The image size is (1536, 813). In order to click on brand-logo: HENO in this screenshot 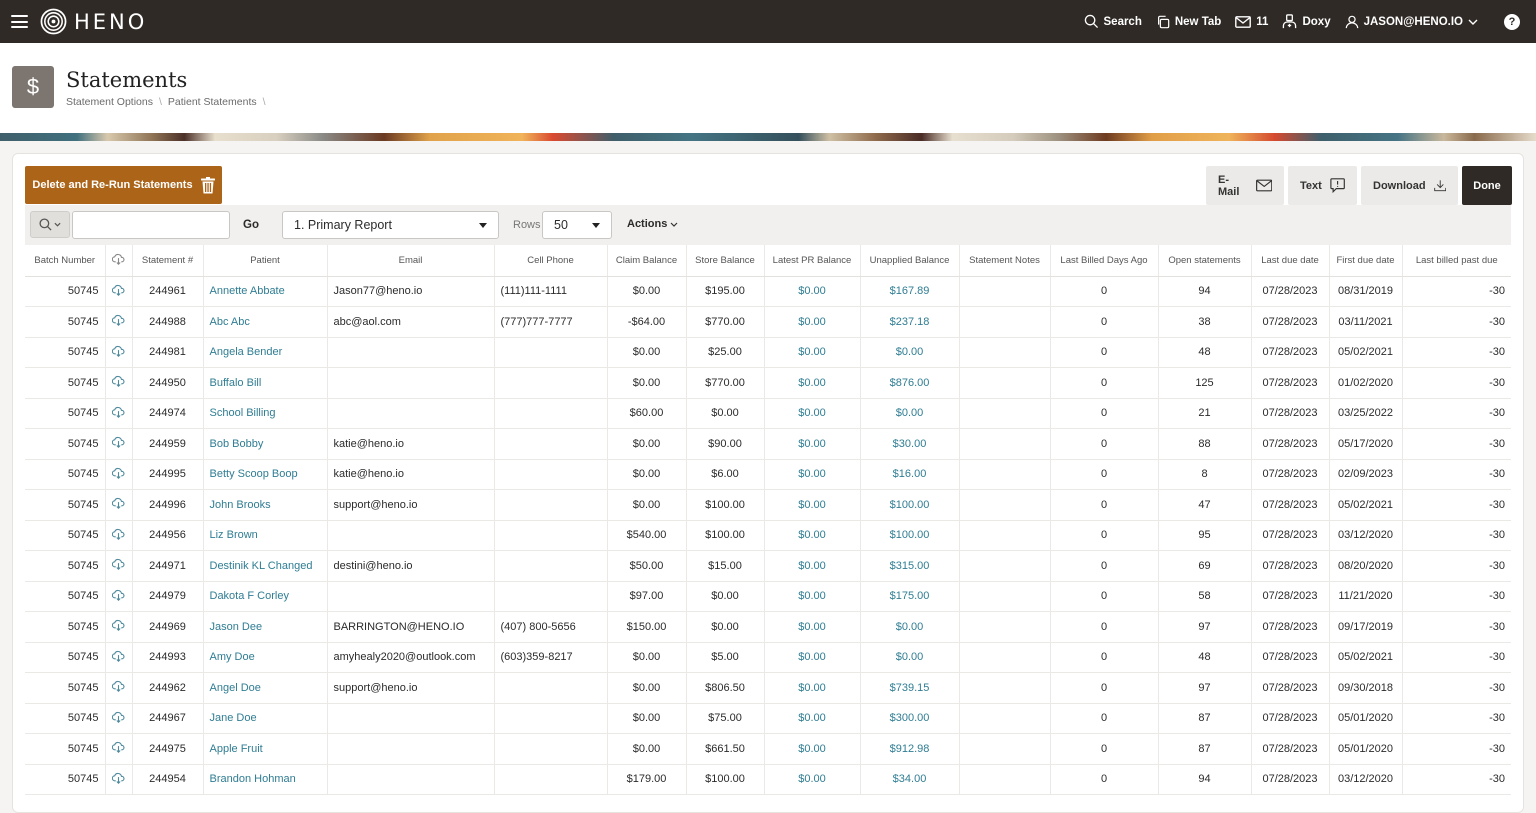, I will do `click(93, 21)`.